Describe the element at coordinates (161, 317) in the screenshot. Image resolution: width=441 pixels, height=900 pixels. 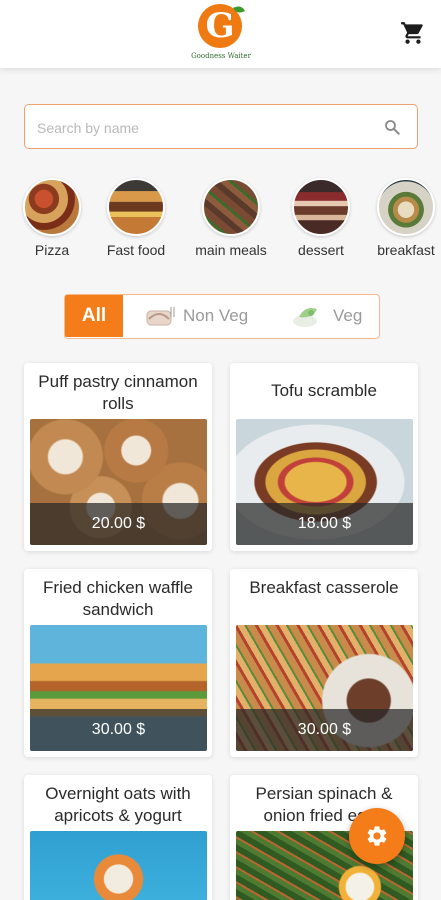
I see `non-veg-icon` at that location.